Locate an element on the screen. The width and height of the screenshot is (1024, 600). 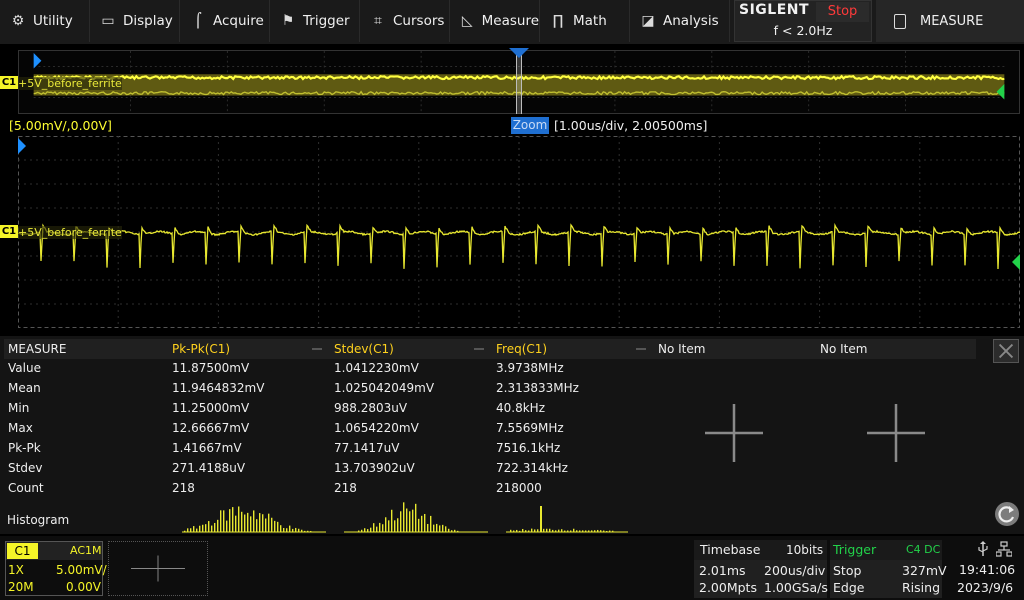
trigger-title: Trigger is located at coordinates (855, 549).